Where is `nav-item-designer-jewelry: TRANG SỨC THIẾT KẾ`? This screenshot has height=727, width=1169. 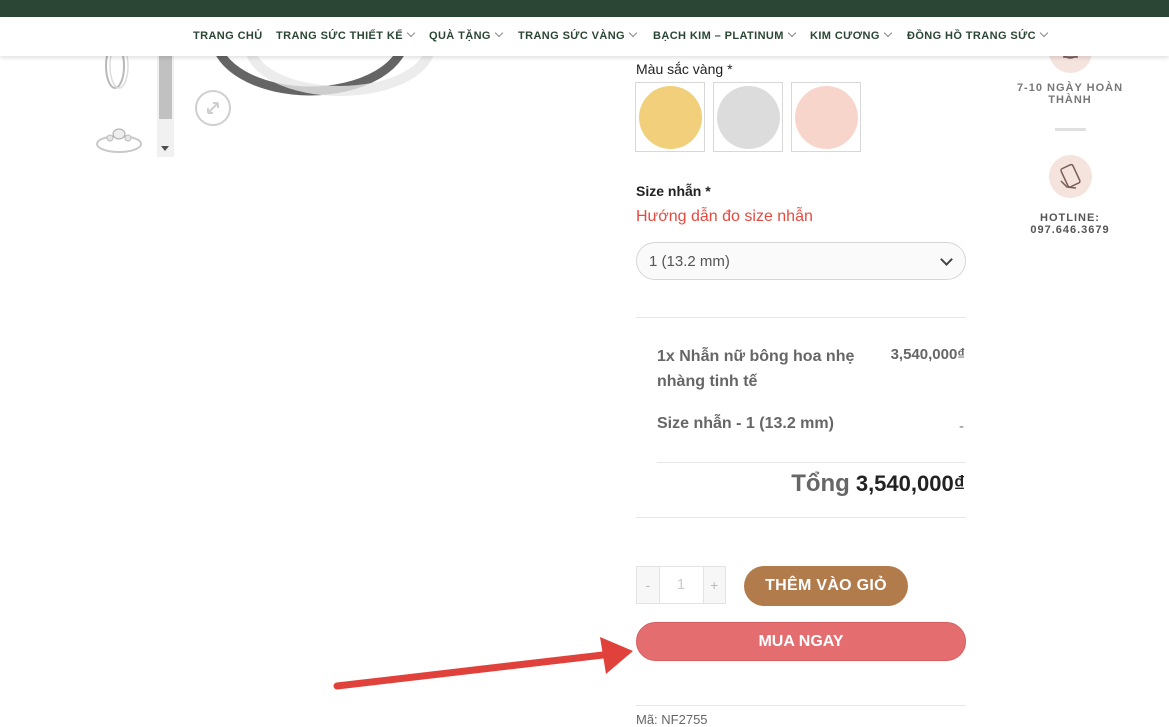 nav-item-designer-jewelry: TRANG SỨC THIẾT KẾ is located at coordinates (346, 35).